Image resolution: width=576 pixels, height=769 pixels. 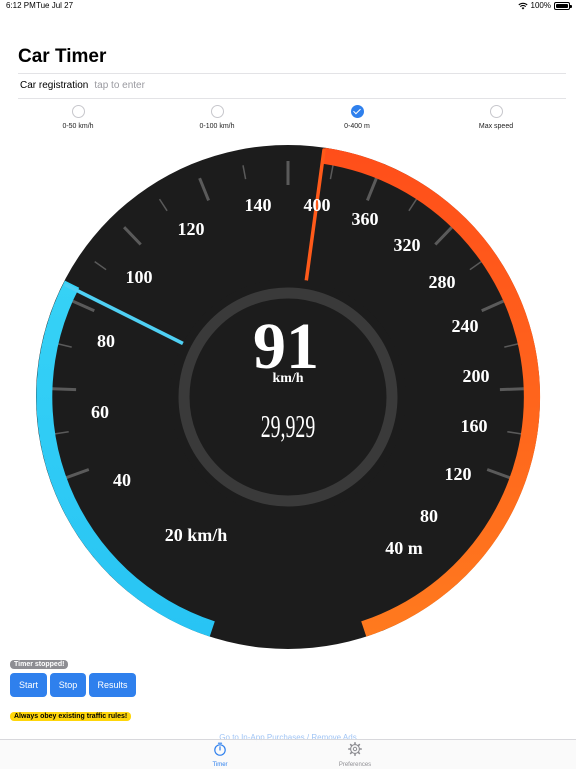 What do you see at coordinates (196, 535) in the screenshot?
I see `speed-scale-label: 20 km/h` at bounding box center [196, 535].